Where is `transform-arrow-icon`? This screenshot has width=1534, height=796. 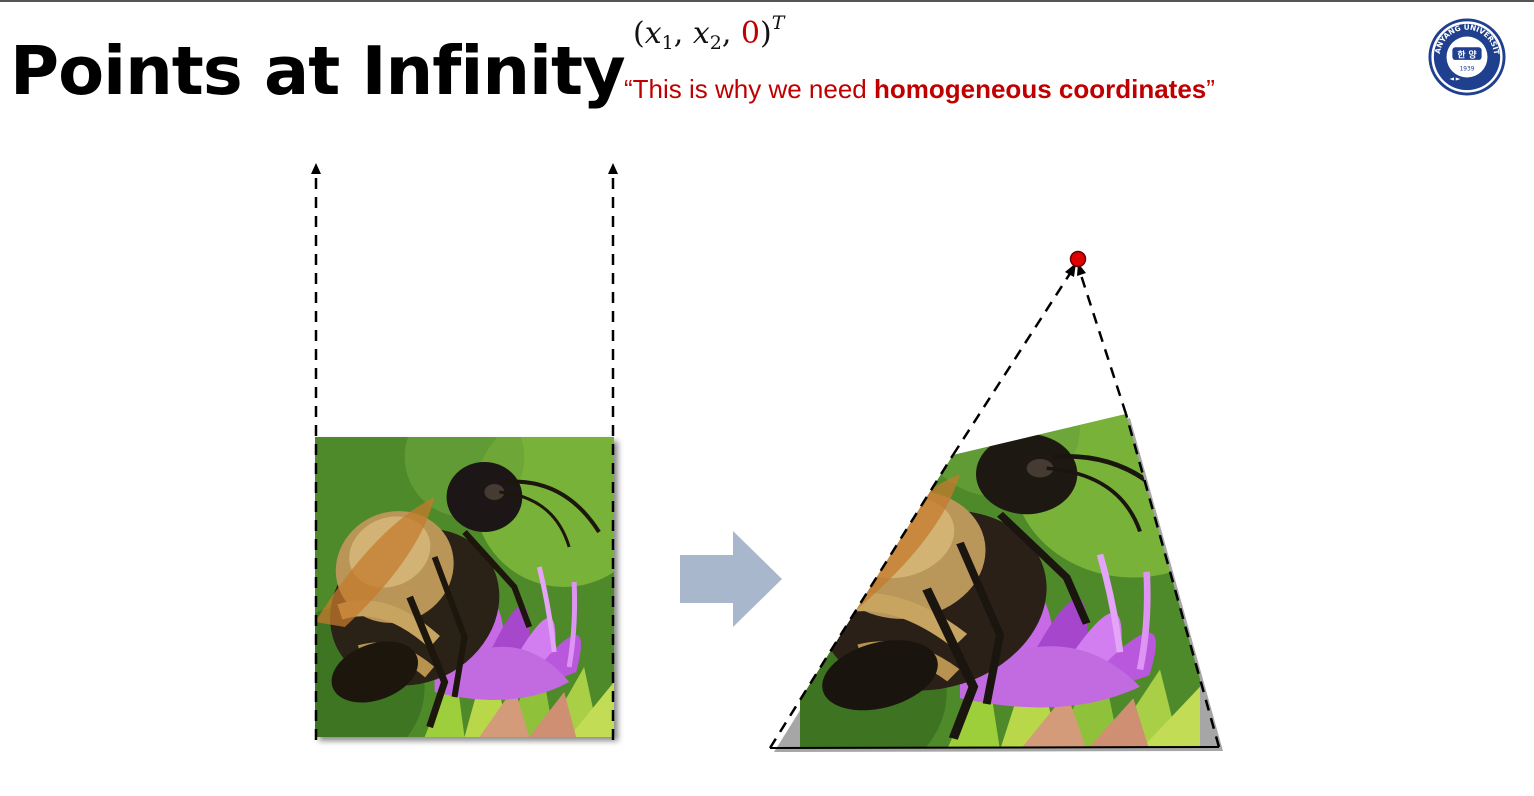 transform-arrow-icon is located at coordinates (731, 579).